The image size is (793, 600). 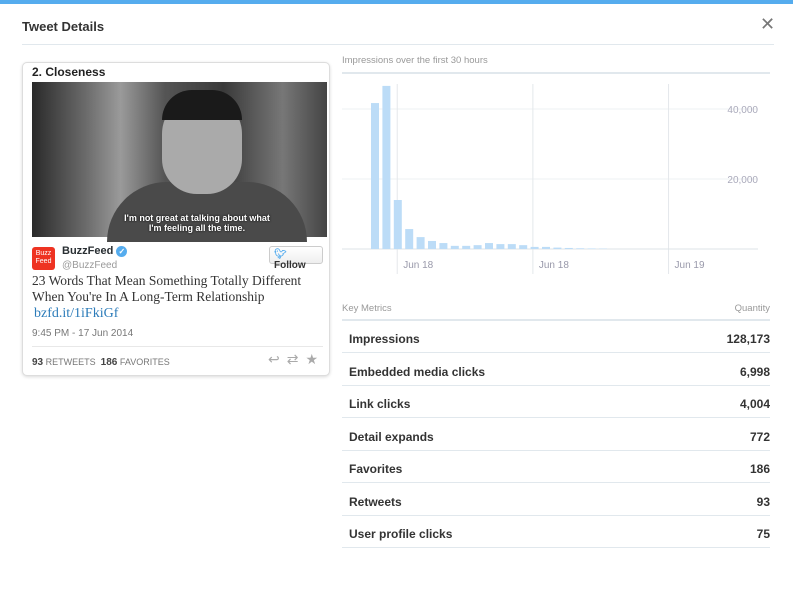 I want to click on favorites-label: FAVORITES, so click(x=144, y=362).